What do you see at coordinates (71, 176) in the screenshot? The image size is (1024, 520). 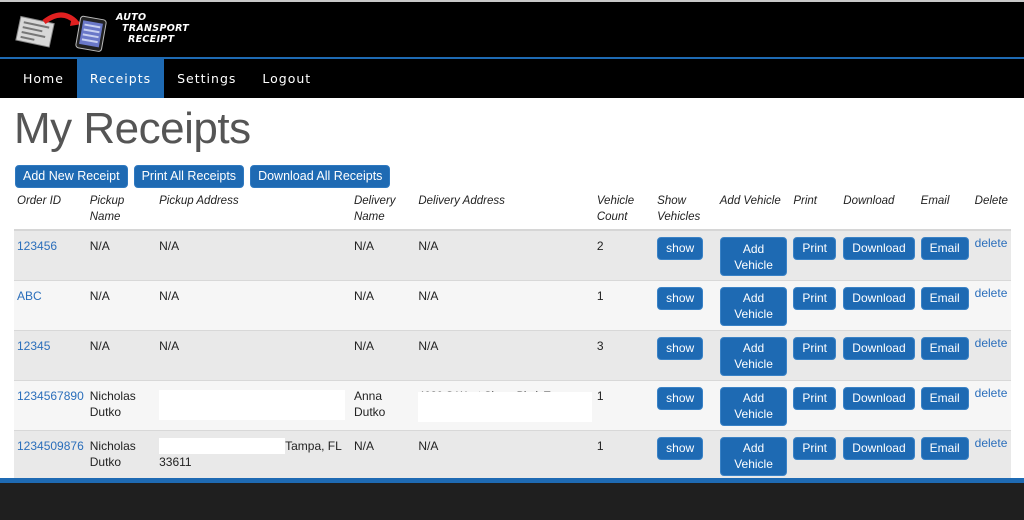 I see `add-new-receipt-button: Add New Receipt` at bounding box center [71, 176].